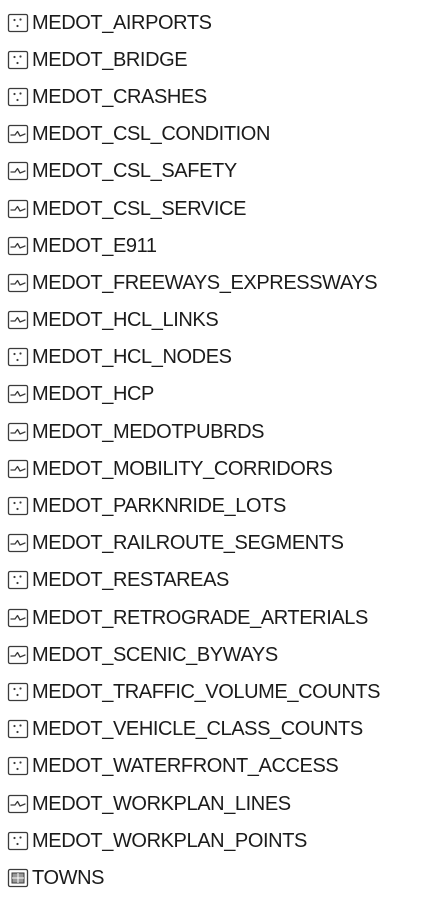 The image size is (433, 903). What do you see at coordinates (216, 96) in the screenshot?
I see `layer-item: MEDOT_CRASHES` at bounding box center [216, 96].